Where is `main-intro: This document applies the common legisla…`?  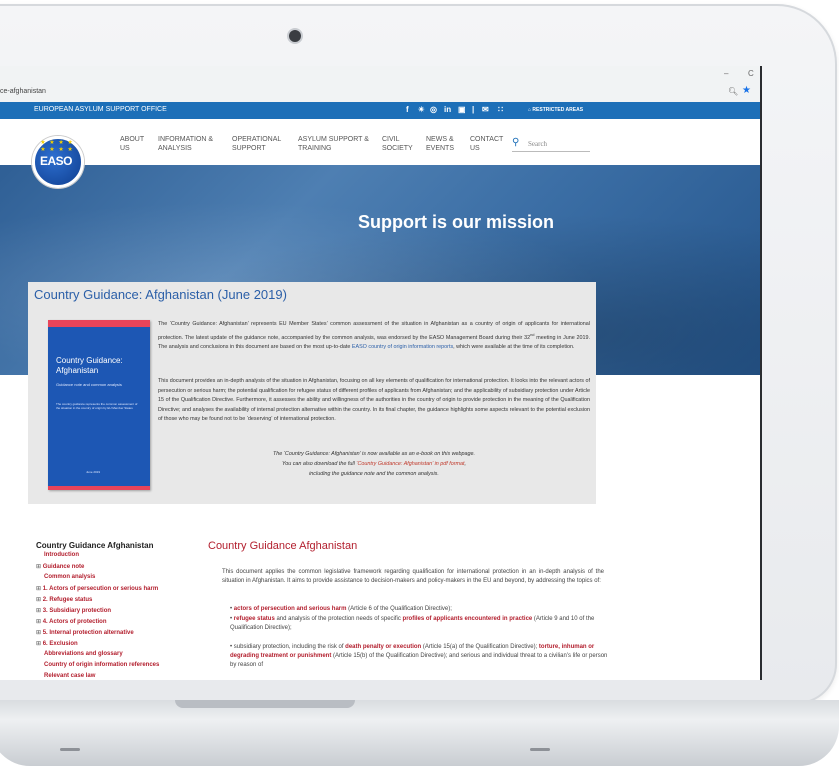
main-intro: This document applies the common legisla… is located at coordinates (413, 576).